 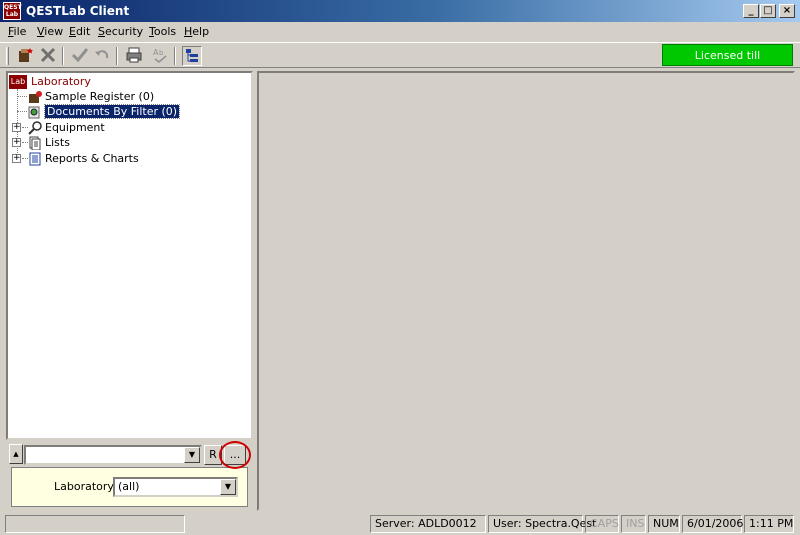 I want to click on tree-item-lists: Lists, so click(x=48, y=143).